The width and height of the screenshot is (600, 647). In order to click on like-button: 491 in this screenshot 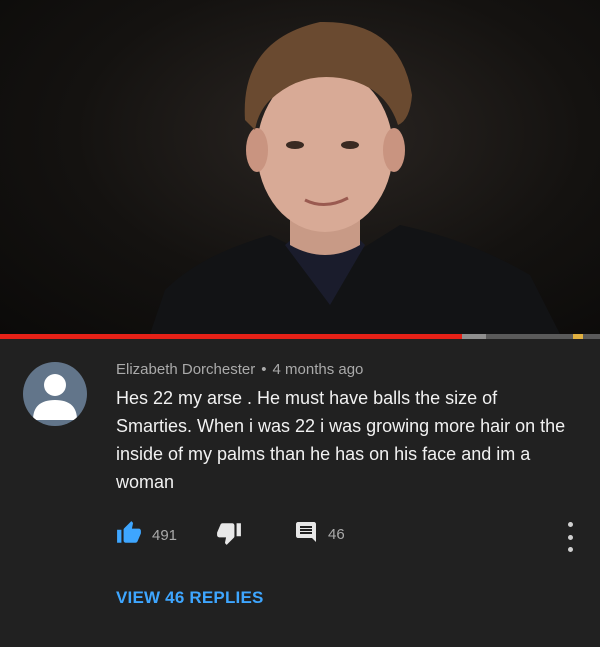, I will do `click(146, 535)`.